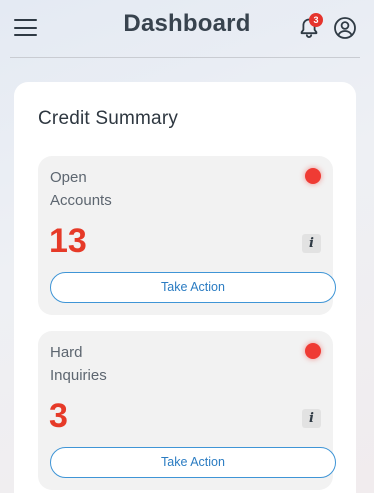  What do you see at coordinates (345, 28) in the screenshot?
I see `user-profile-icon` at bounding box center [345, 28].